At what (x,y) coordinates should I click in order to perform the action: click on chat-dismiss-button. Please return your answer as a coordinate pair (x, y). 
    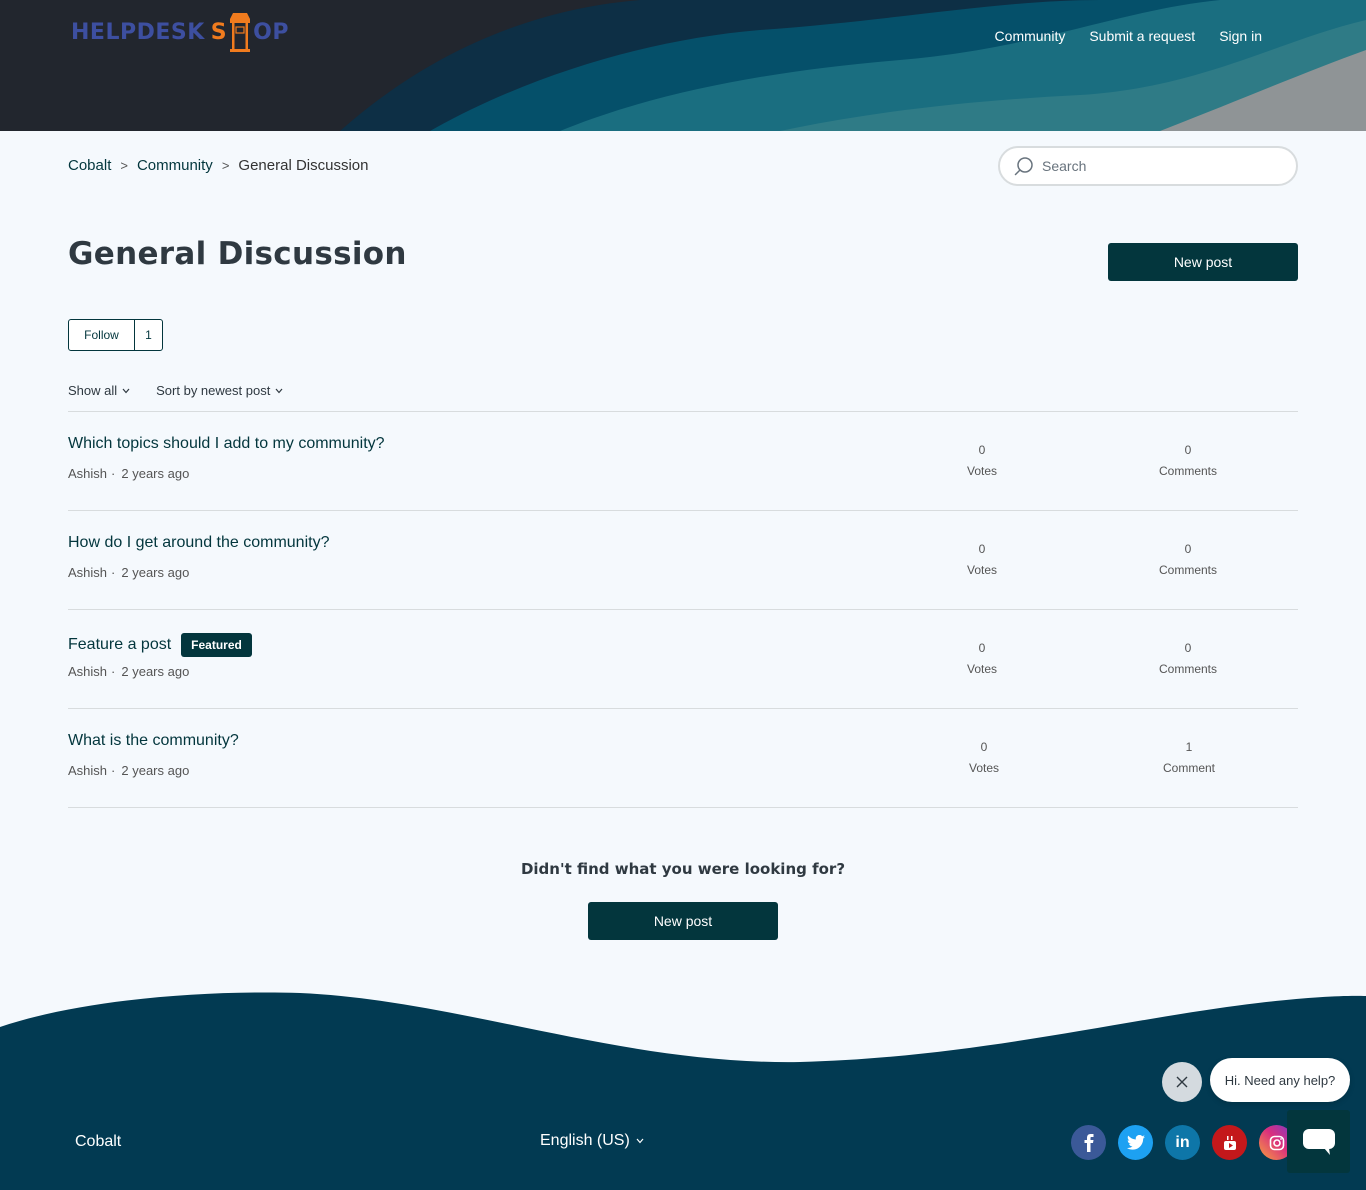
    Looking at the image, I should click on (1182, 1082).